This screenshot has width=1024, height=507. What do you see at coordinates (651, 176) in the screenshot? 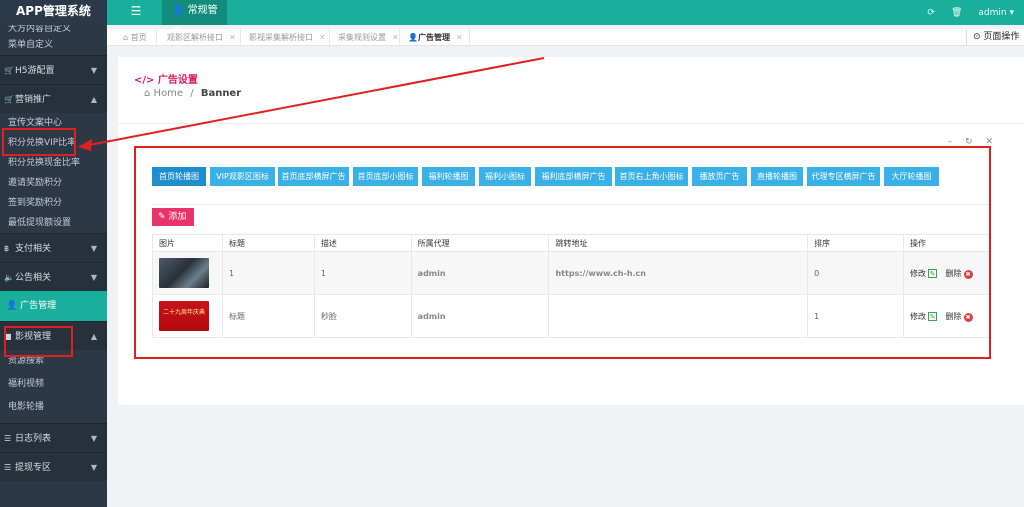
I see `category-button: 首页右上角小图标` at bounding box center [651, 176].